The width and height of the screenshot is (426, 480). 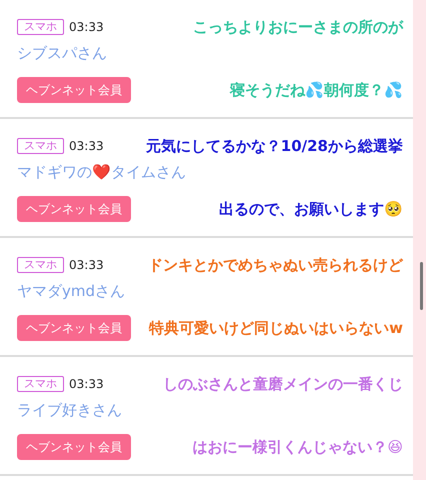 I want to click on user-name: マドギワの❤タイムさん, so click(x=215, y=172).